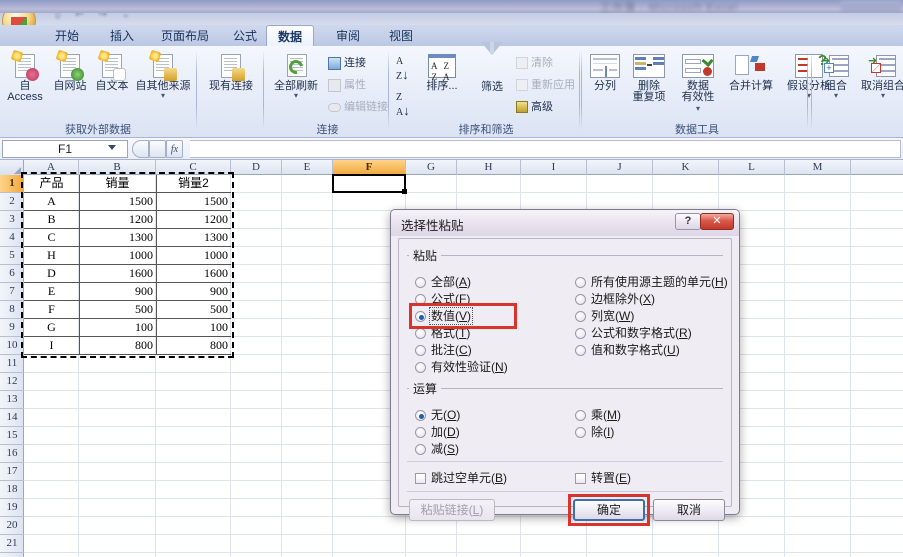 The width and height of the screenshot is (903, 557). What do you see at coordinates (12, 436) in the screenshot?
I see `row-header-15: 15` at bounding box center [12, 436].